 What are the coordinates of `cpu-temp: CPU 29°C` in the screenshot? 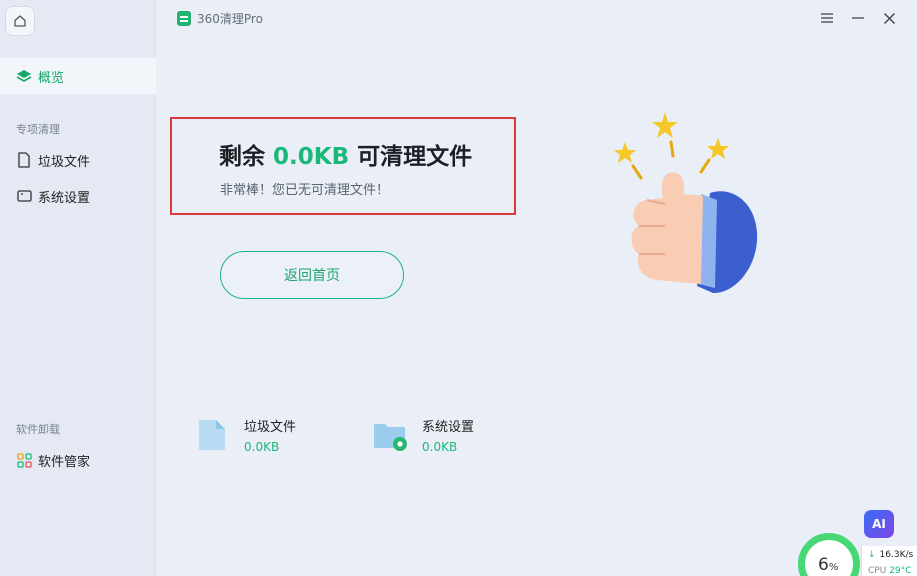 It's located at (889, 571).